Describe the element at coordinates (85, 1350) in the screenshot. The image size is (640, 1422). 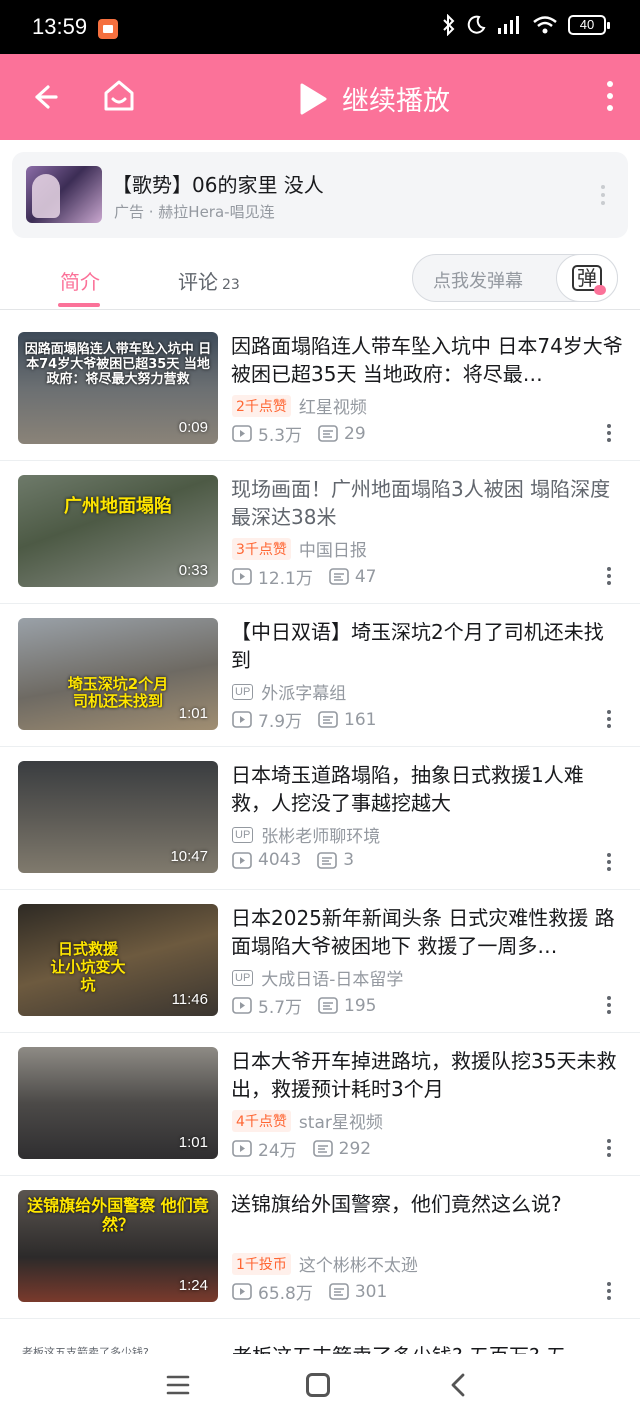
I see `thumbnail-caption: 老板这五支箭卖了多少钱?` at that location.